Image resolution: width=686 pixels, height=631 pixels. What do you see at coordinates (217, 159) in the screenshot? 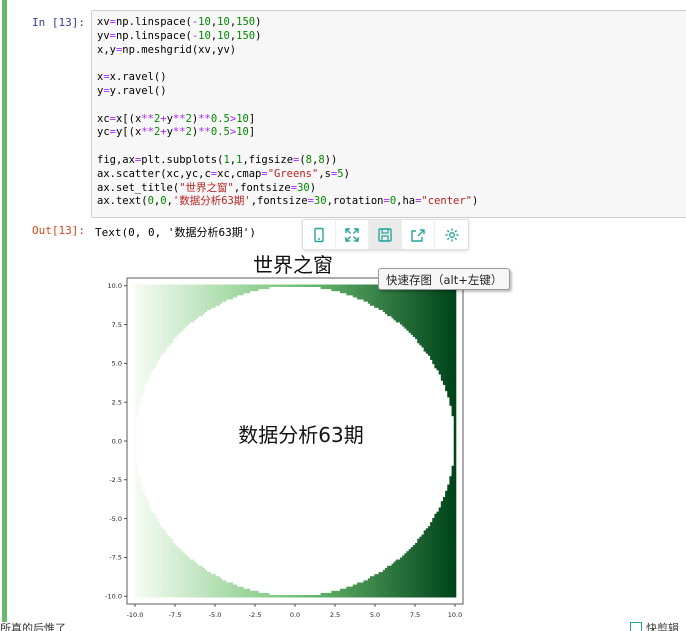
I see `code-line: fig,ax=plt.subplots(1,1,figsize=(8,8))` at bounding box center [217, 159].